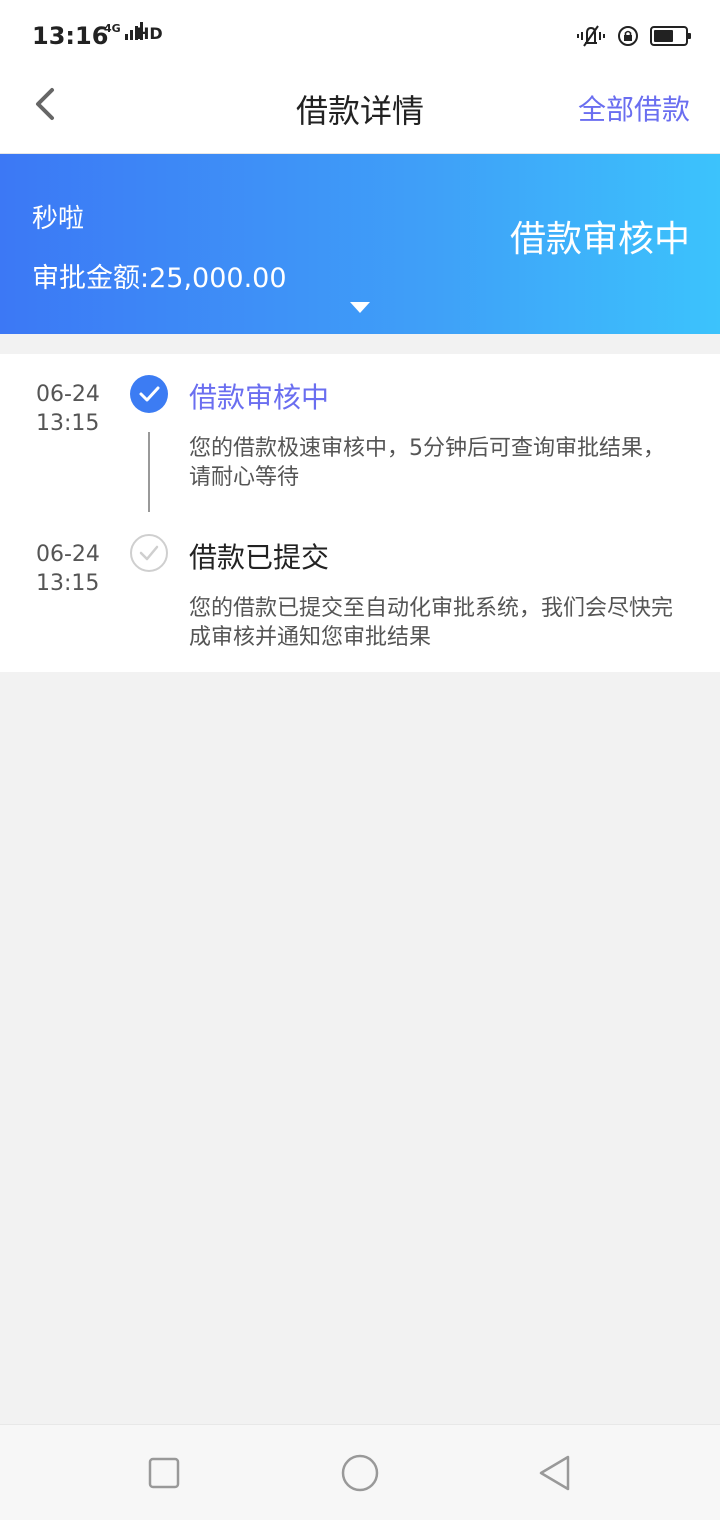  Describe the element at coordinates (149, 33) in the screenshot. I see `hd-call-icon: HD` at that location.